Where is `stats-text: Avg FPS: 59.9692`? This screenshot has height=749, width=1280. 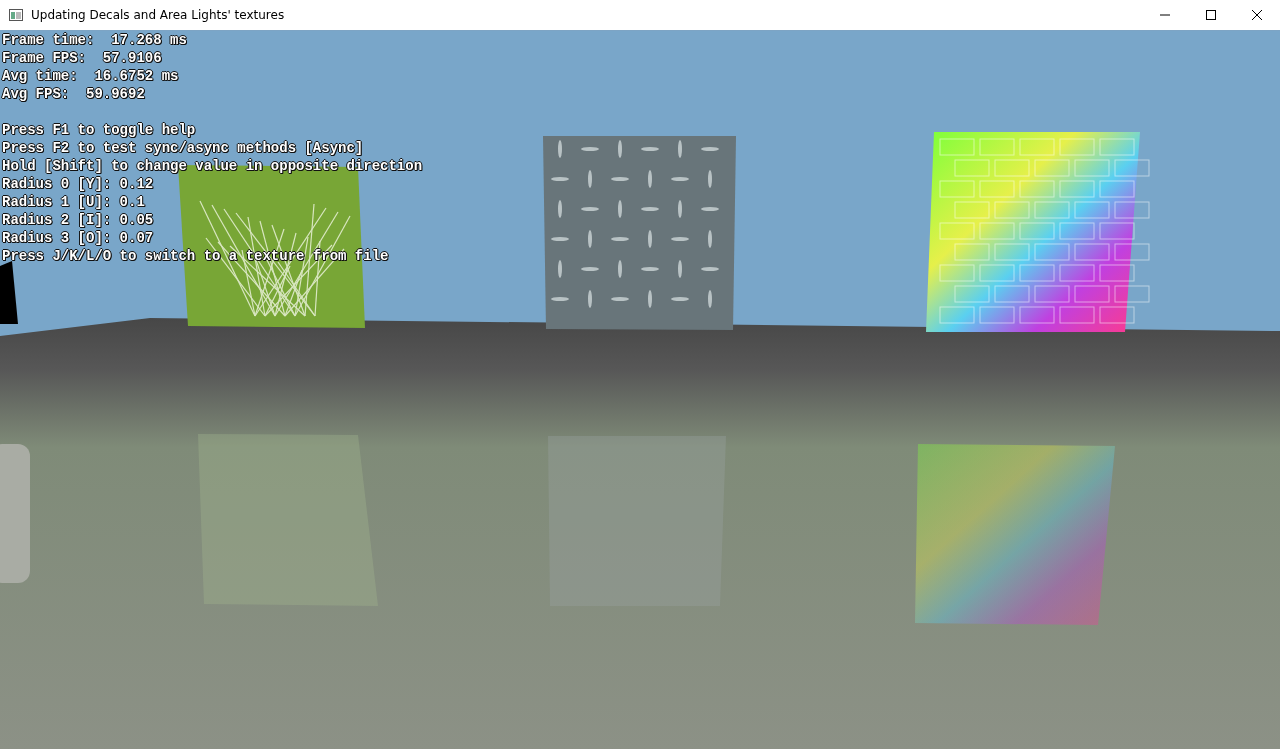 stats-text: Avg FPS: 59.9692 is located at coordinates (73, 94).